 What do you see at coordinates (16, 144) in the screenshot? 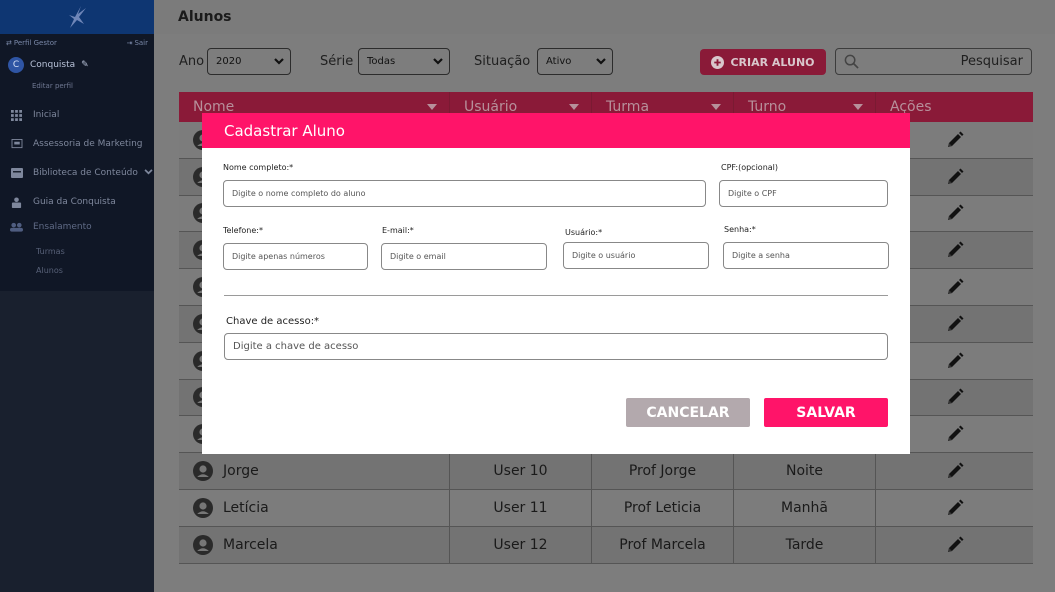
I see `presentation-icon` at bounding box center [16, 144].